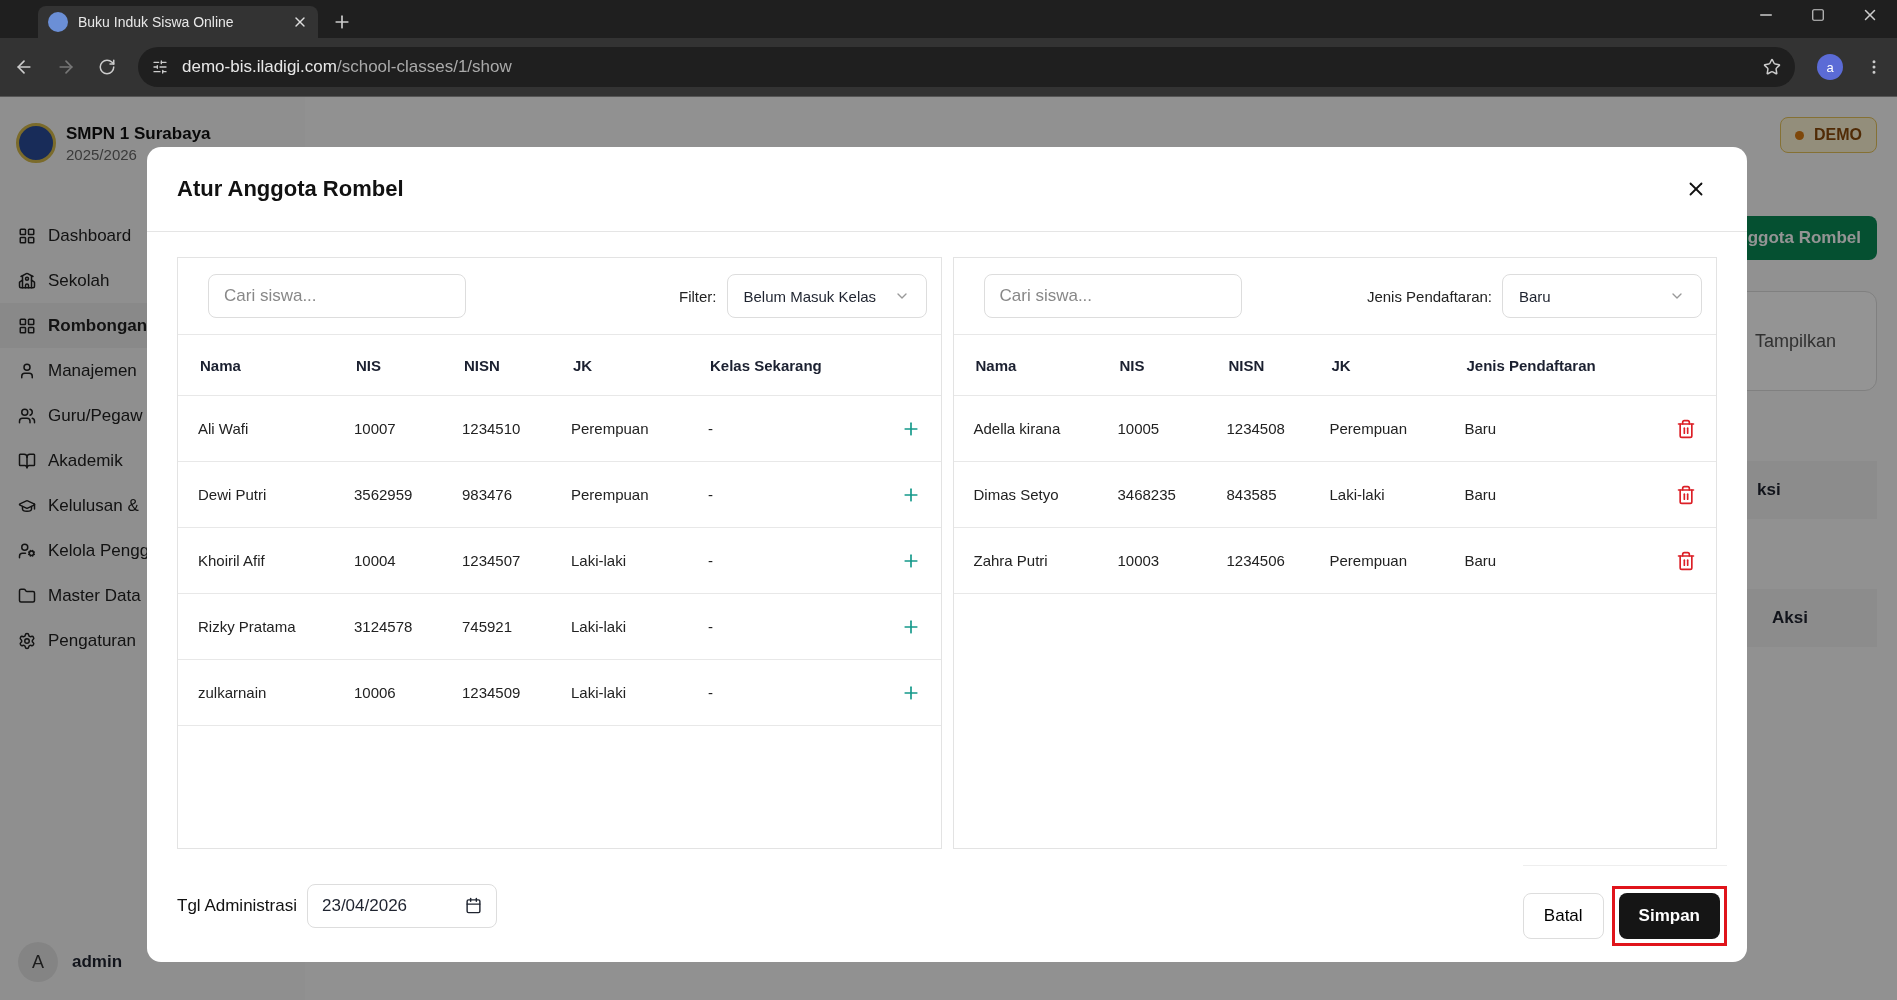 The height and width of the screenshot is (1000, 1897). What do you see at coordinates (1139, 560) in the screenshot?
I see `table-cell-text: 10003` at bounding box center [1139, 560].